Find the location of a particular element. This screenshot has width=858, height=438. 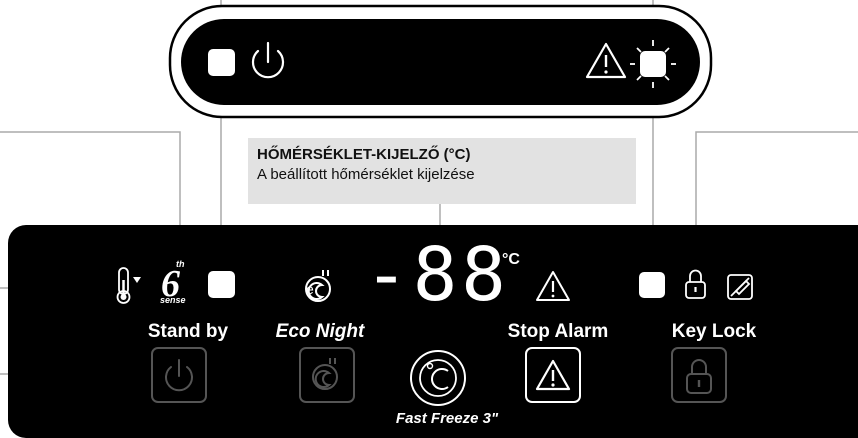

key-lock-led is located at coordinates (652, 285).